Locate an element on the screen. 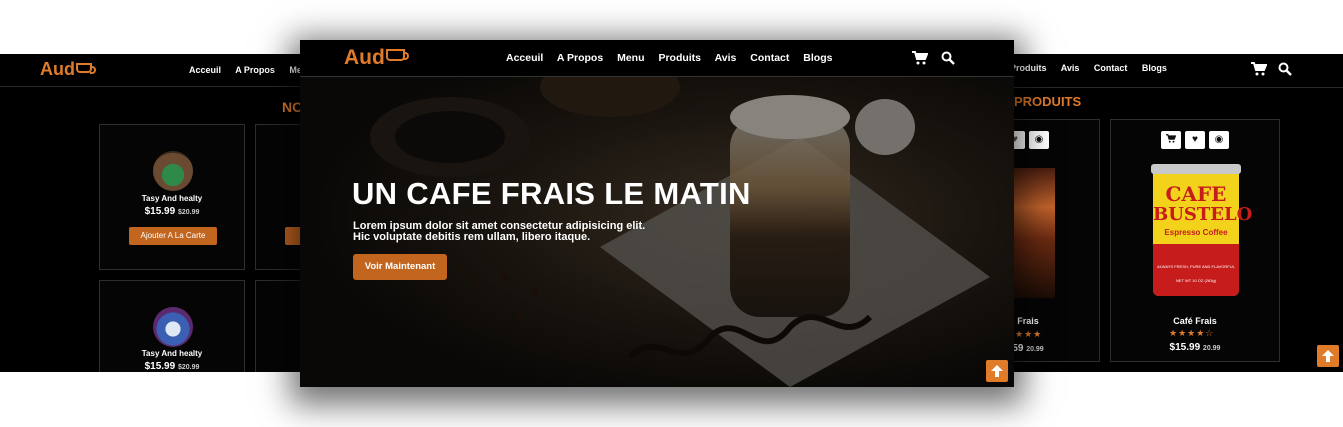  product-image is located at coordinates (1033, 233).